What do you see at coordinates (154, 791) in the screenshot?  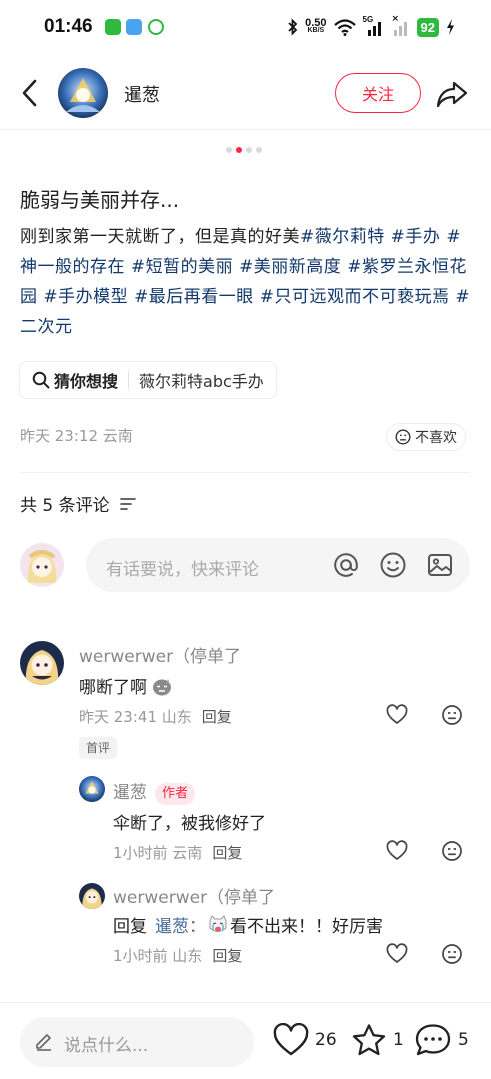 I see `comment-author: 暹葱 作者` at bounding box center [154, 791].